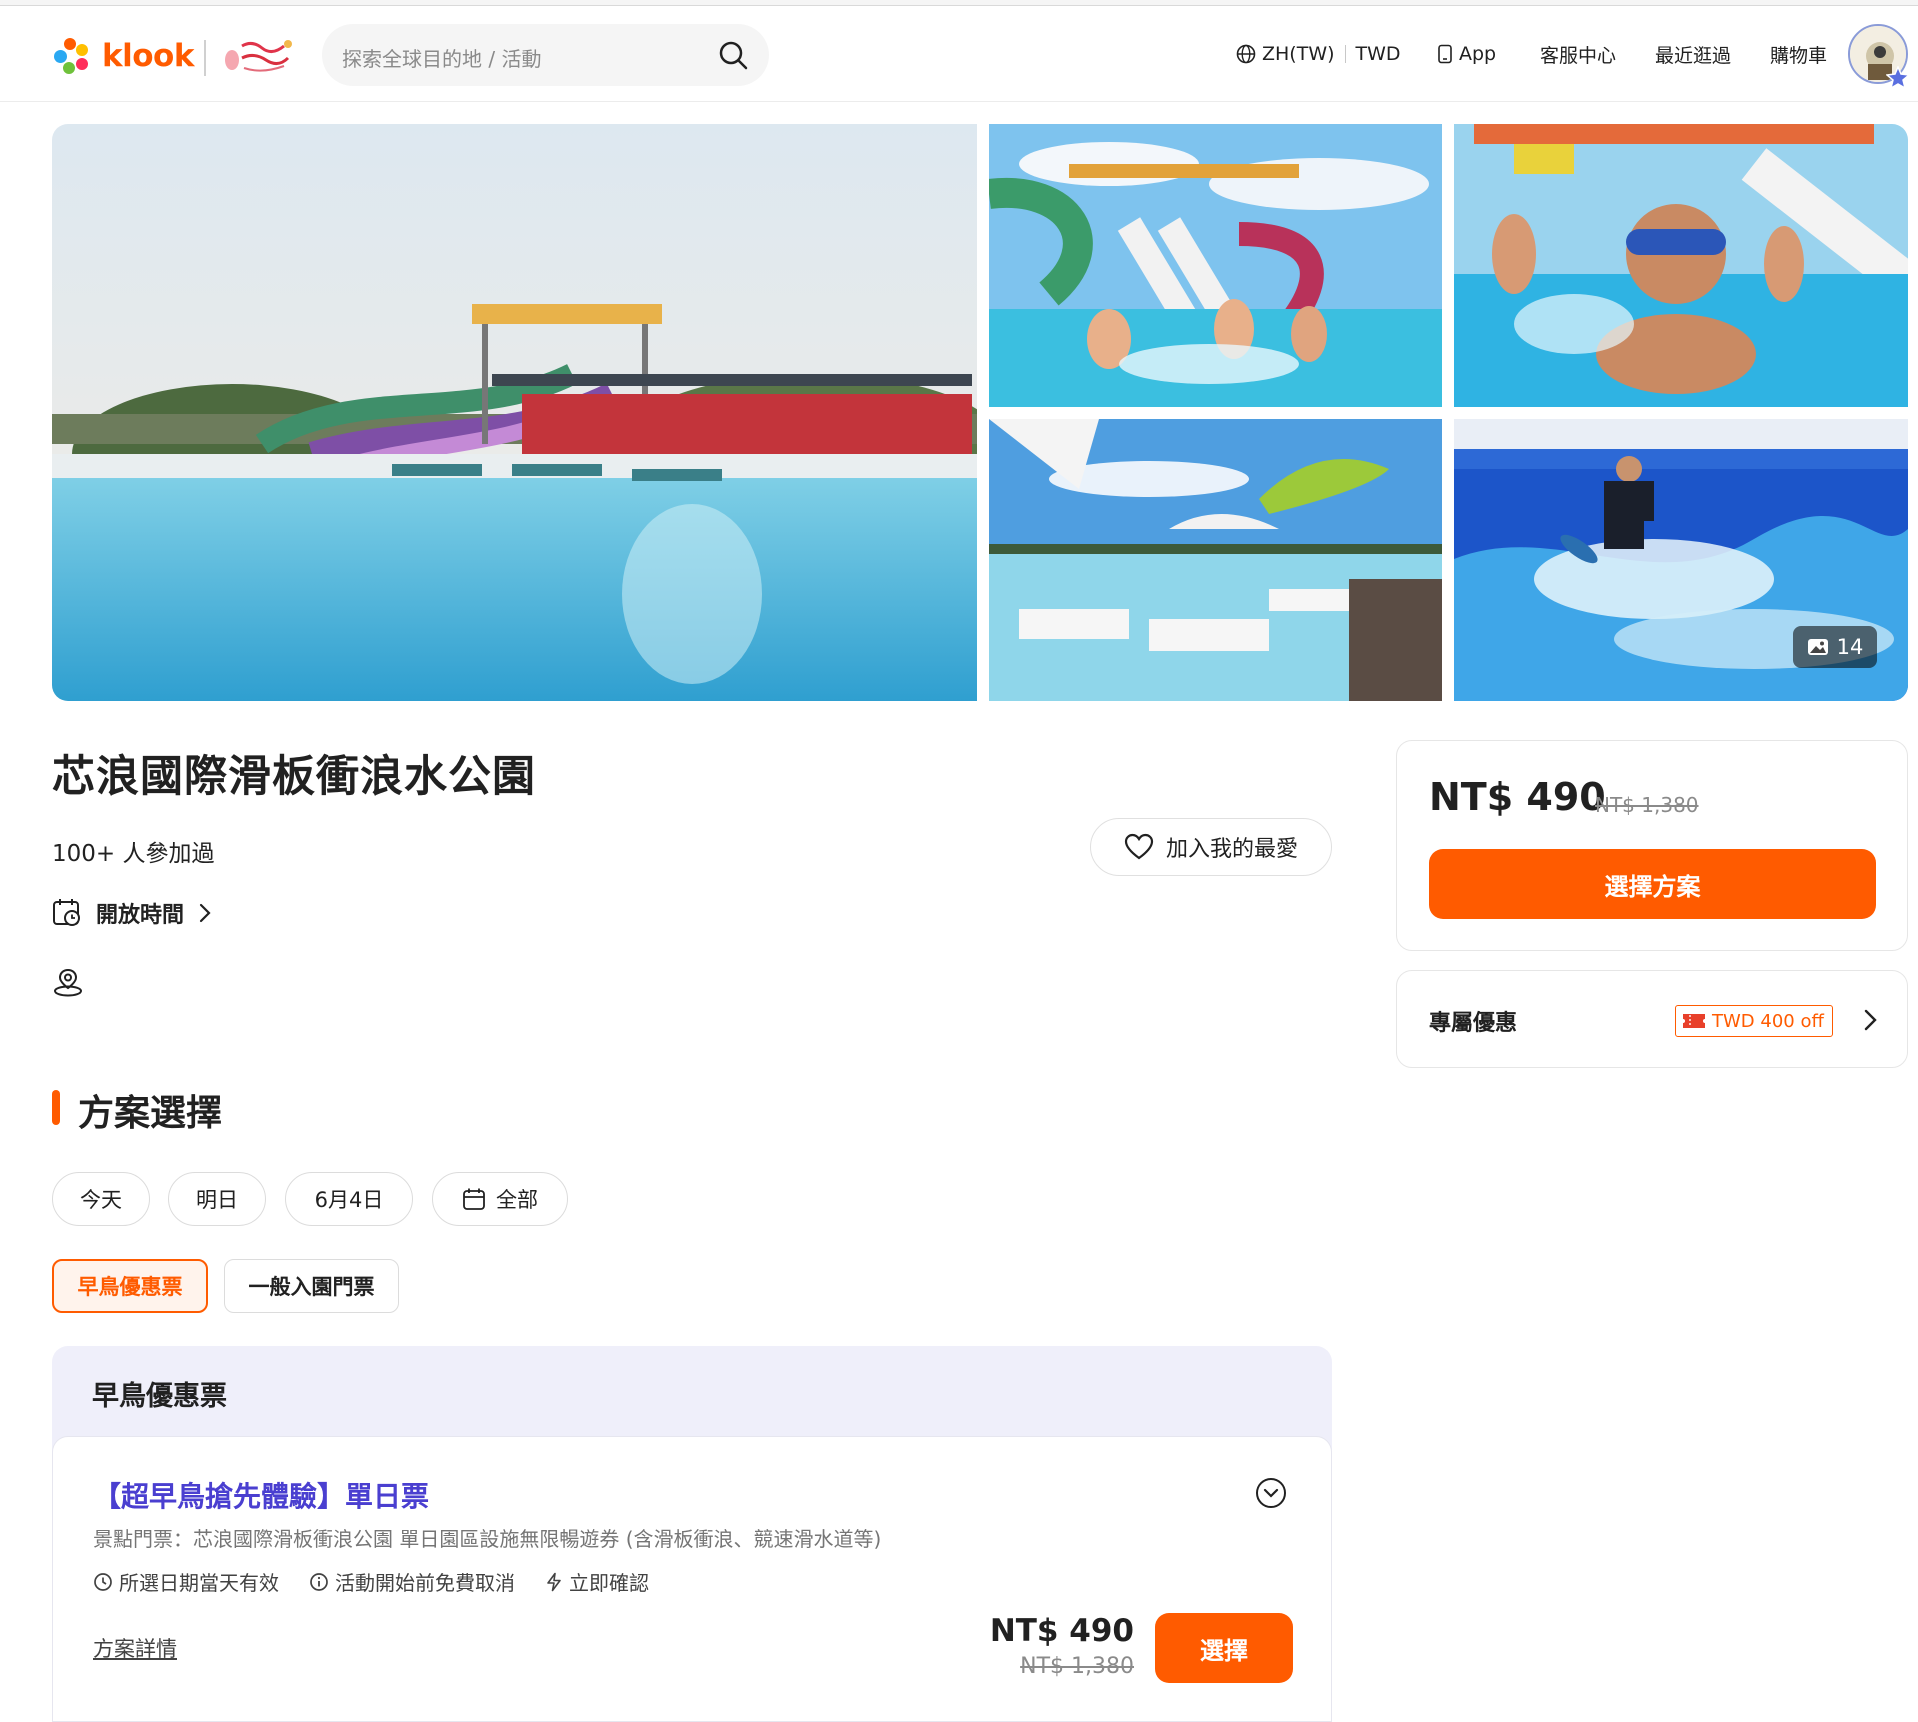 The width and height of the screenshot is (1918, 1722). I want to click on package-type-early-bird: 早鳥優惠票, so click(130, 1286).